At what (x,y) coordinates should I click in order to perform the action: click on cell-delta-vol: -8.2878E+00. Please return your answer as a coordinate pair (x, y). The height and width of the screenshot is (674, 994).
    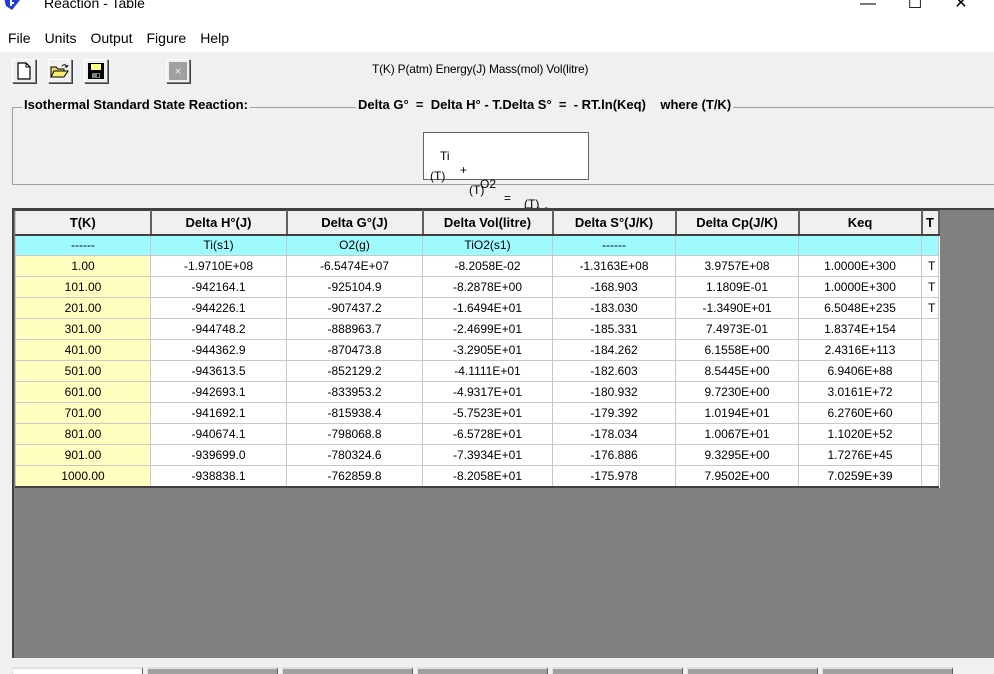
    Looking at the image, I should click on (487, 287).